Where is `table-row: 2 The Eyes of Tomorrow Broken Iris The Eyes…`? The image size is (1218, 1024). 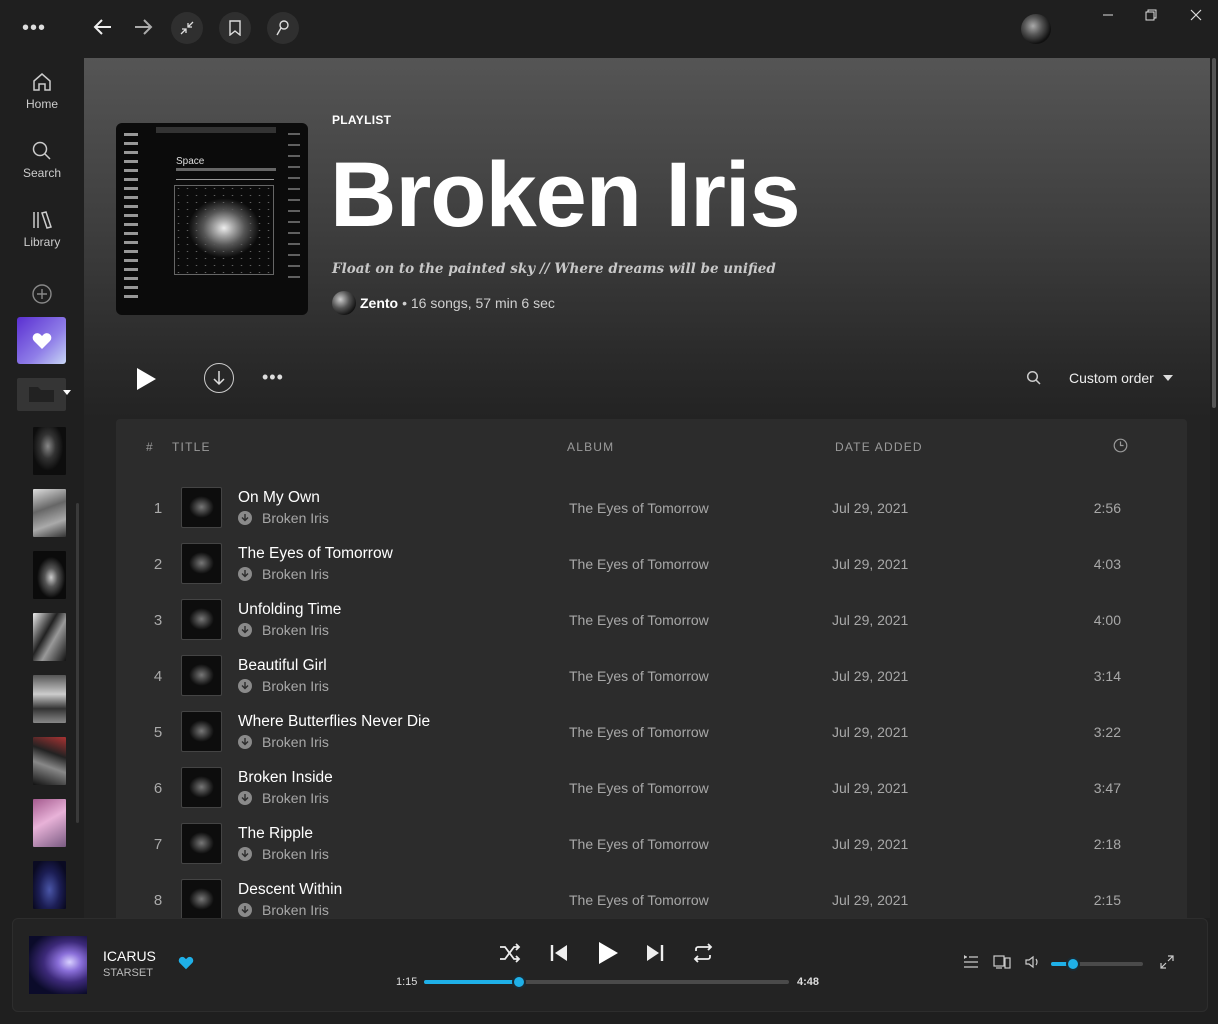 table-row: 2 The Eyes of Tomorrow Broken Iris The Eyes… is located at coordinates (651, 563).